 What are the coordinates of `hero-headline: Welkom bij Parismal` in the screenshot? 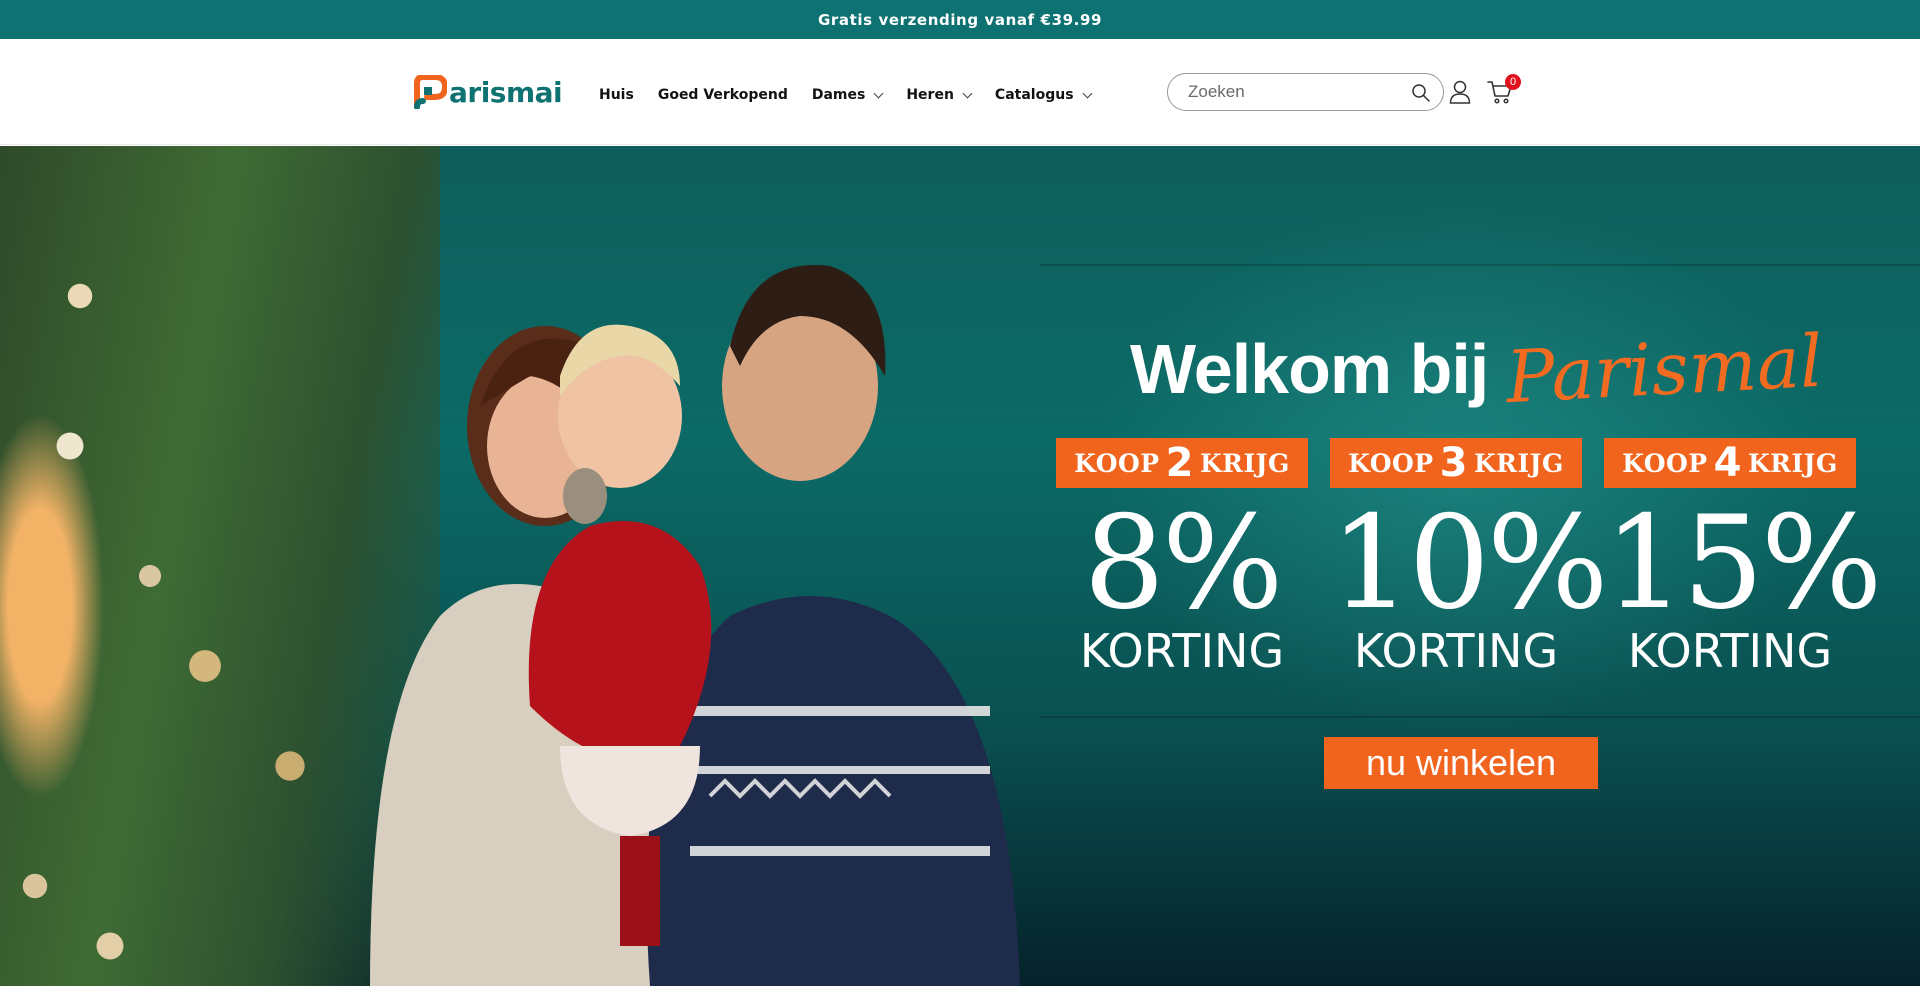 It's located at (1477, 369).